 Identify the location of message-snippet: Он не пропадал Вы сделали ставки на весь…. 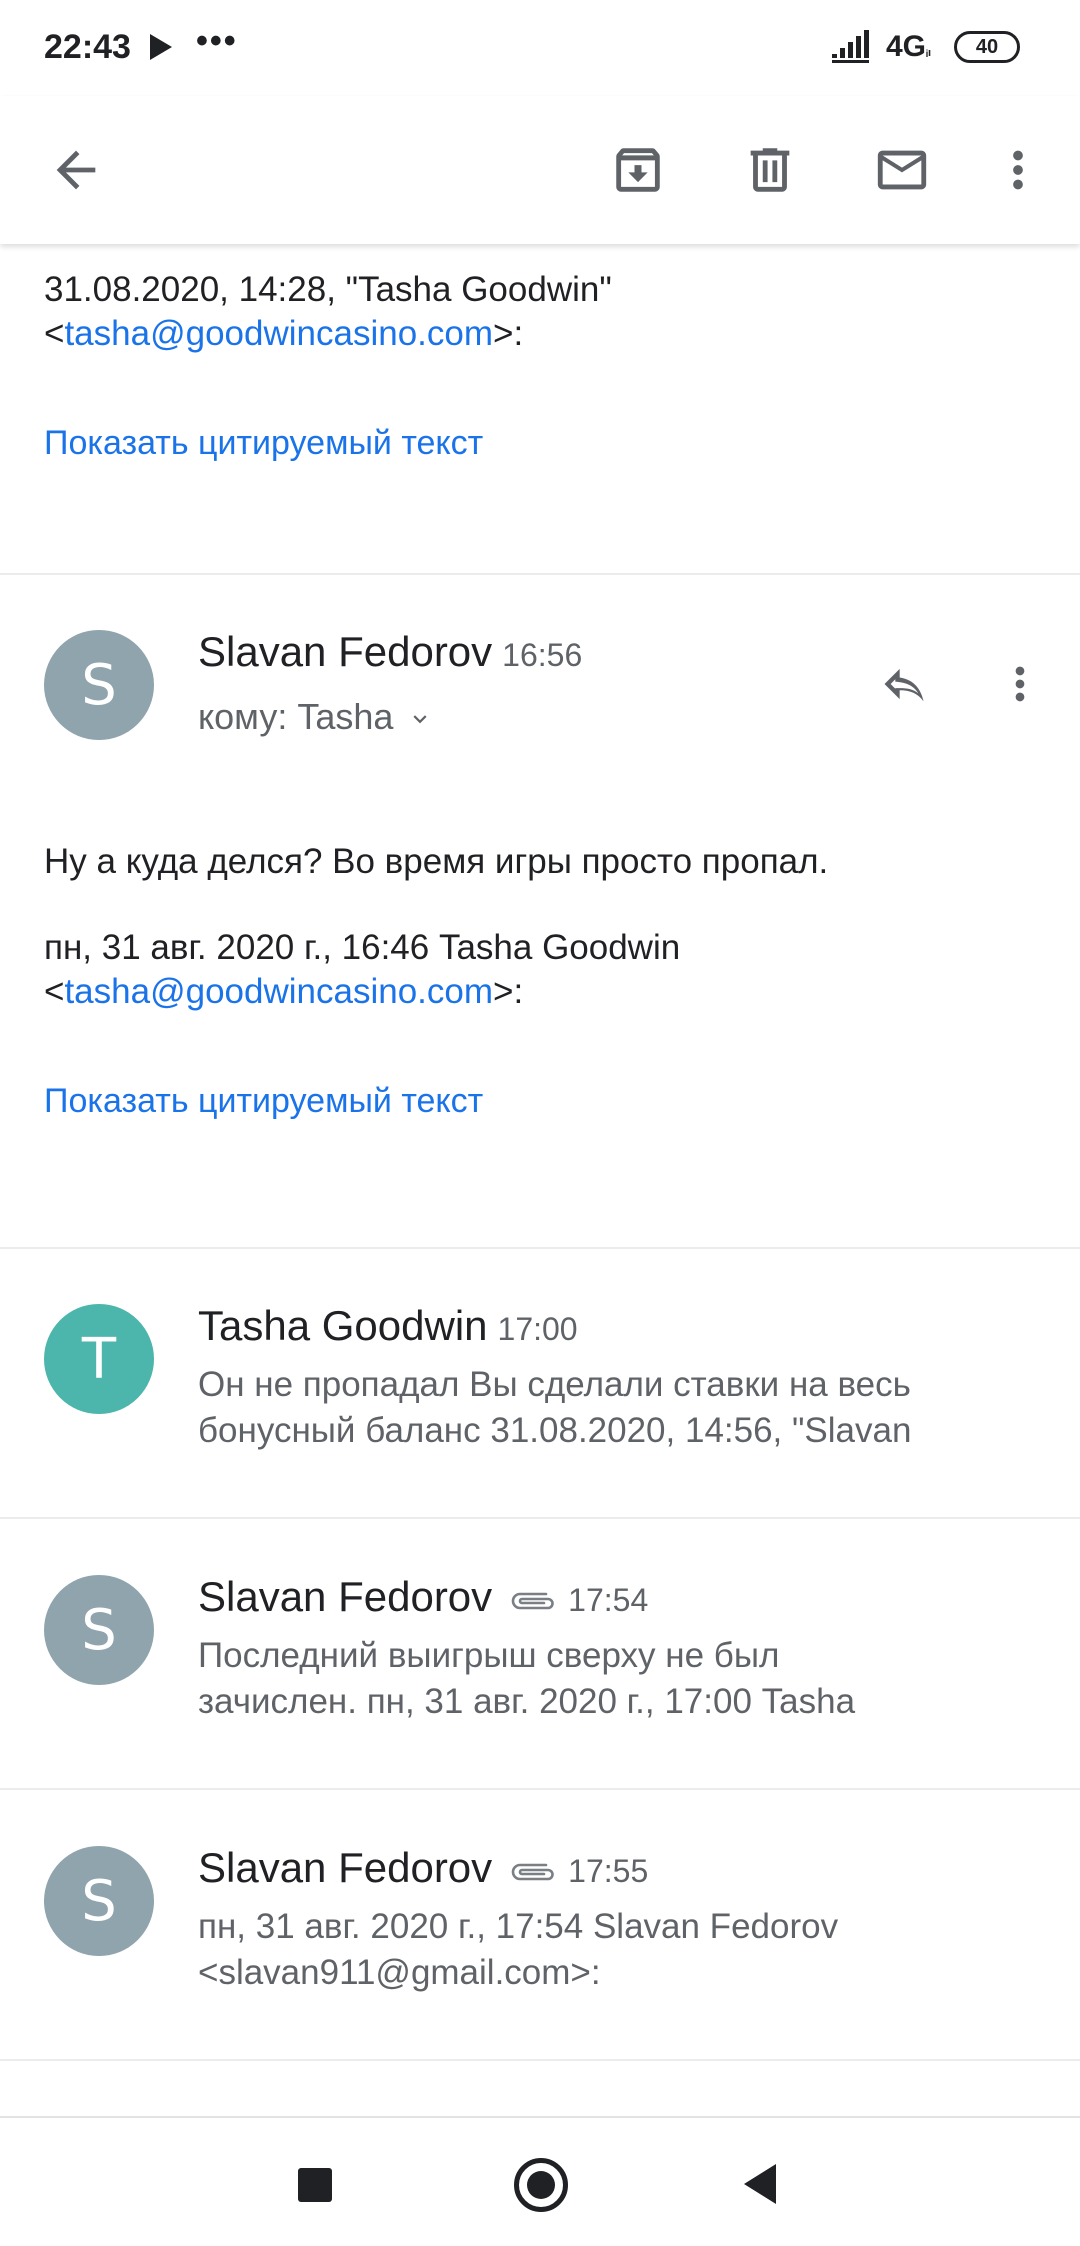
(555, 1407).